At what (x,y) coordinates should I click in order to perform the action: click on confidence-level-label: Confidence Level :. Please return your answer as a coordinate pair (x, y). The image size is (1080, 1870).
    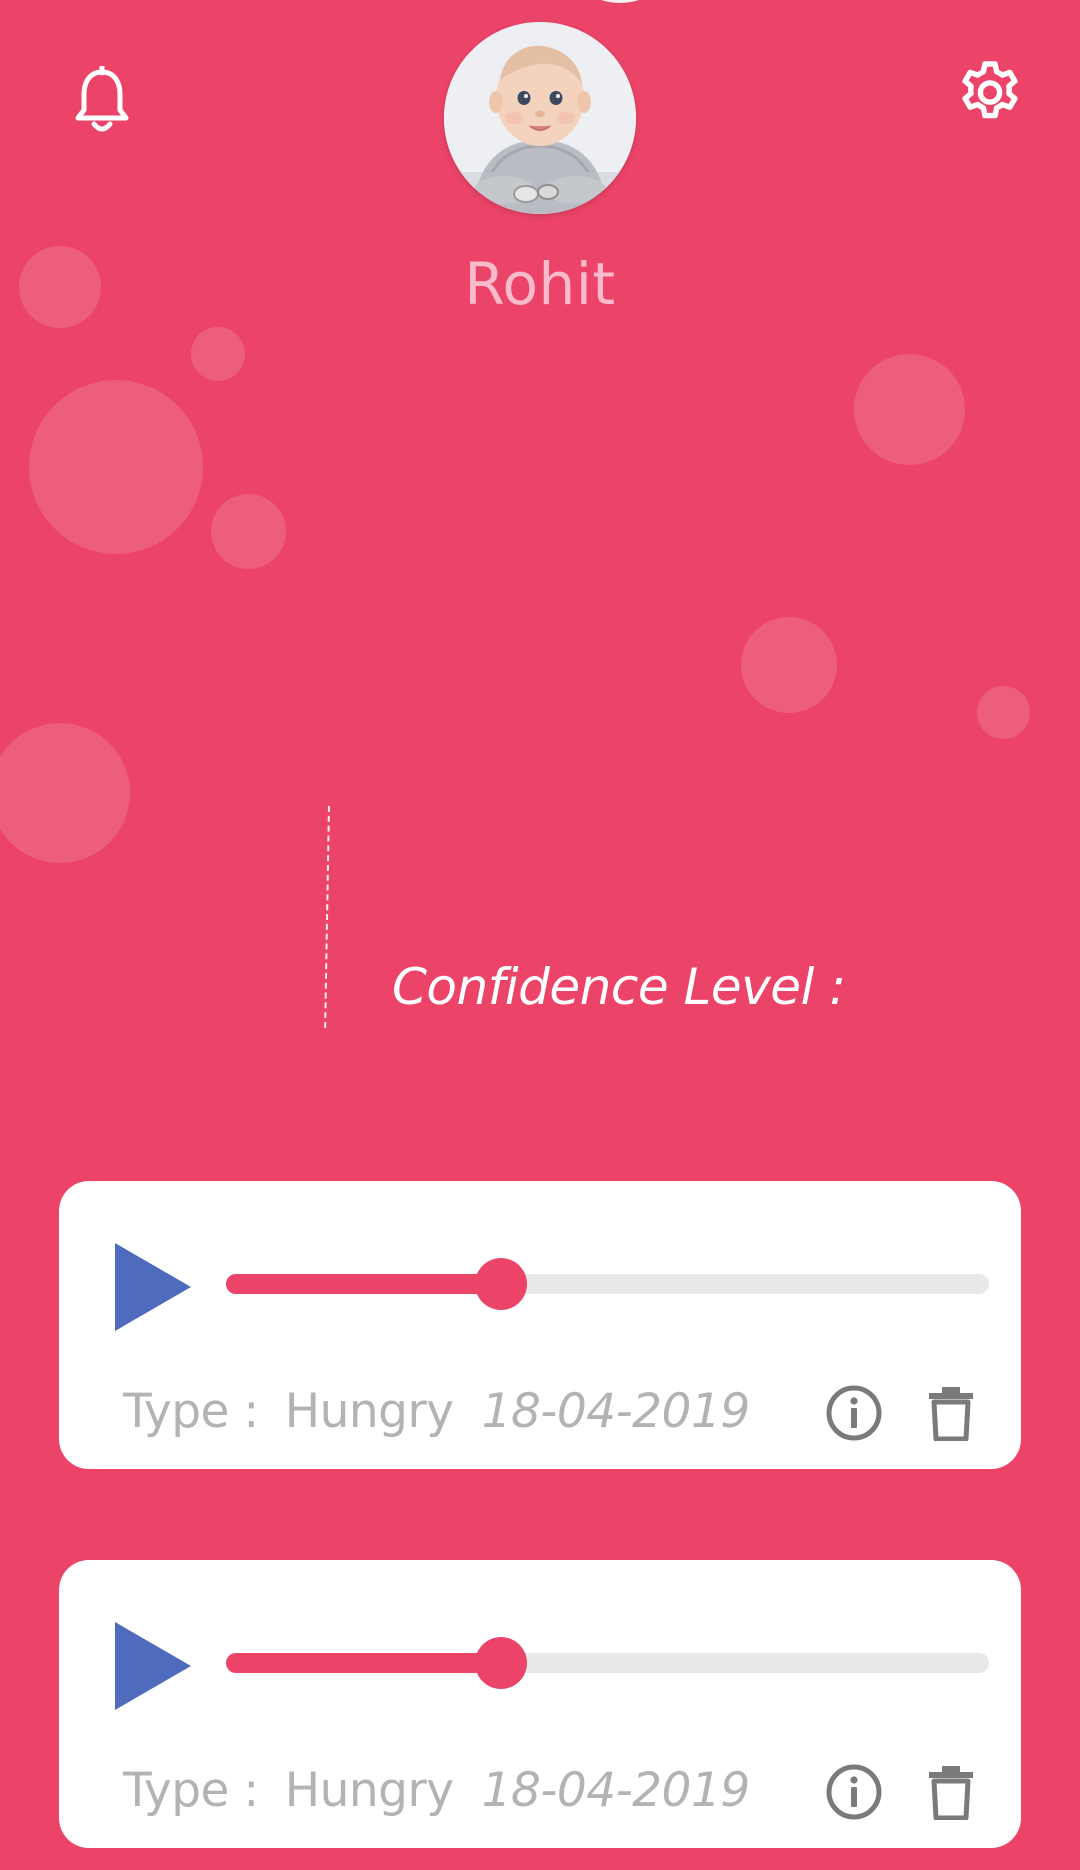
    Looking at the image, I should click on (619, 987).